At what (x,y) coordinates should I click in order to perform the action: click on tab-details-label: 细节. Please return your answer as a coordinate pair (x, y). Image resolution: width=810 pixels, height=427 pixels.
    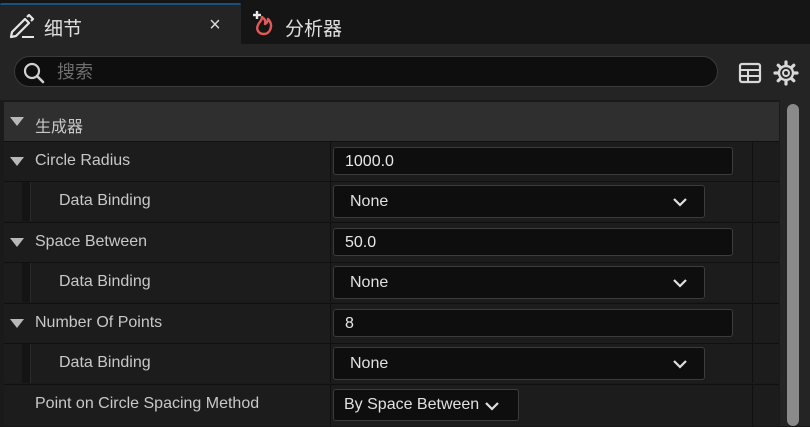
    Looking at the image, I should click on (63, 29).